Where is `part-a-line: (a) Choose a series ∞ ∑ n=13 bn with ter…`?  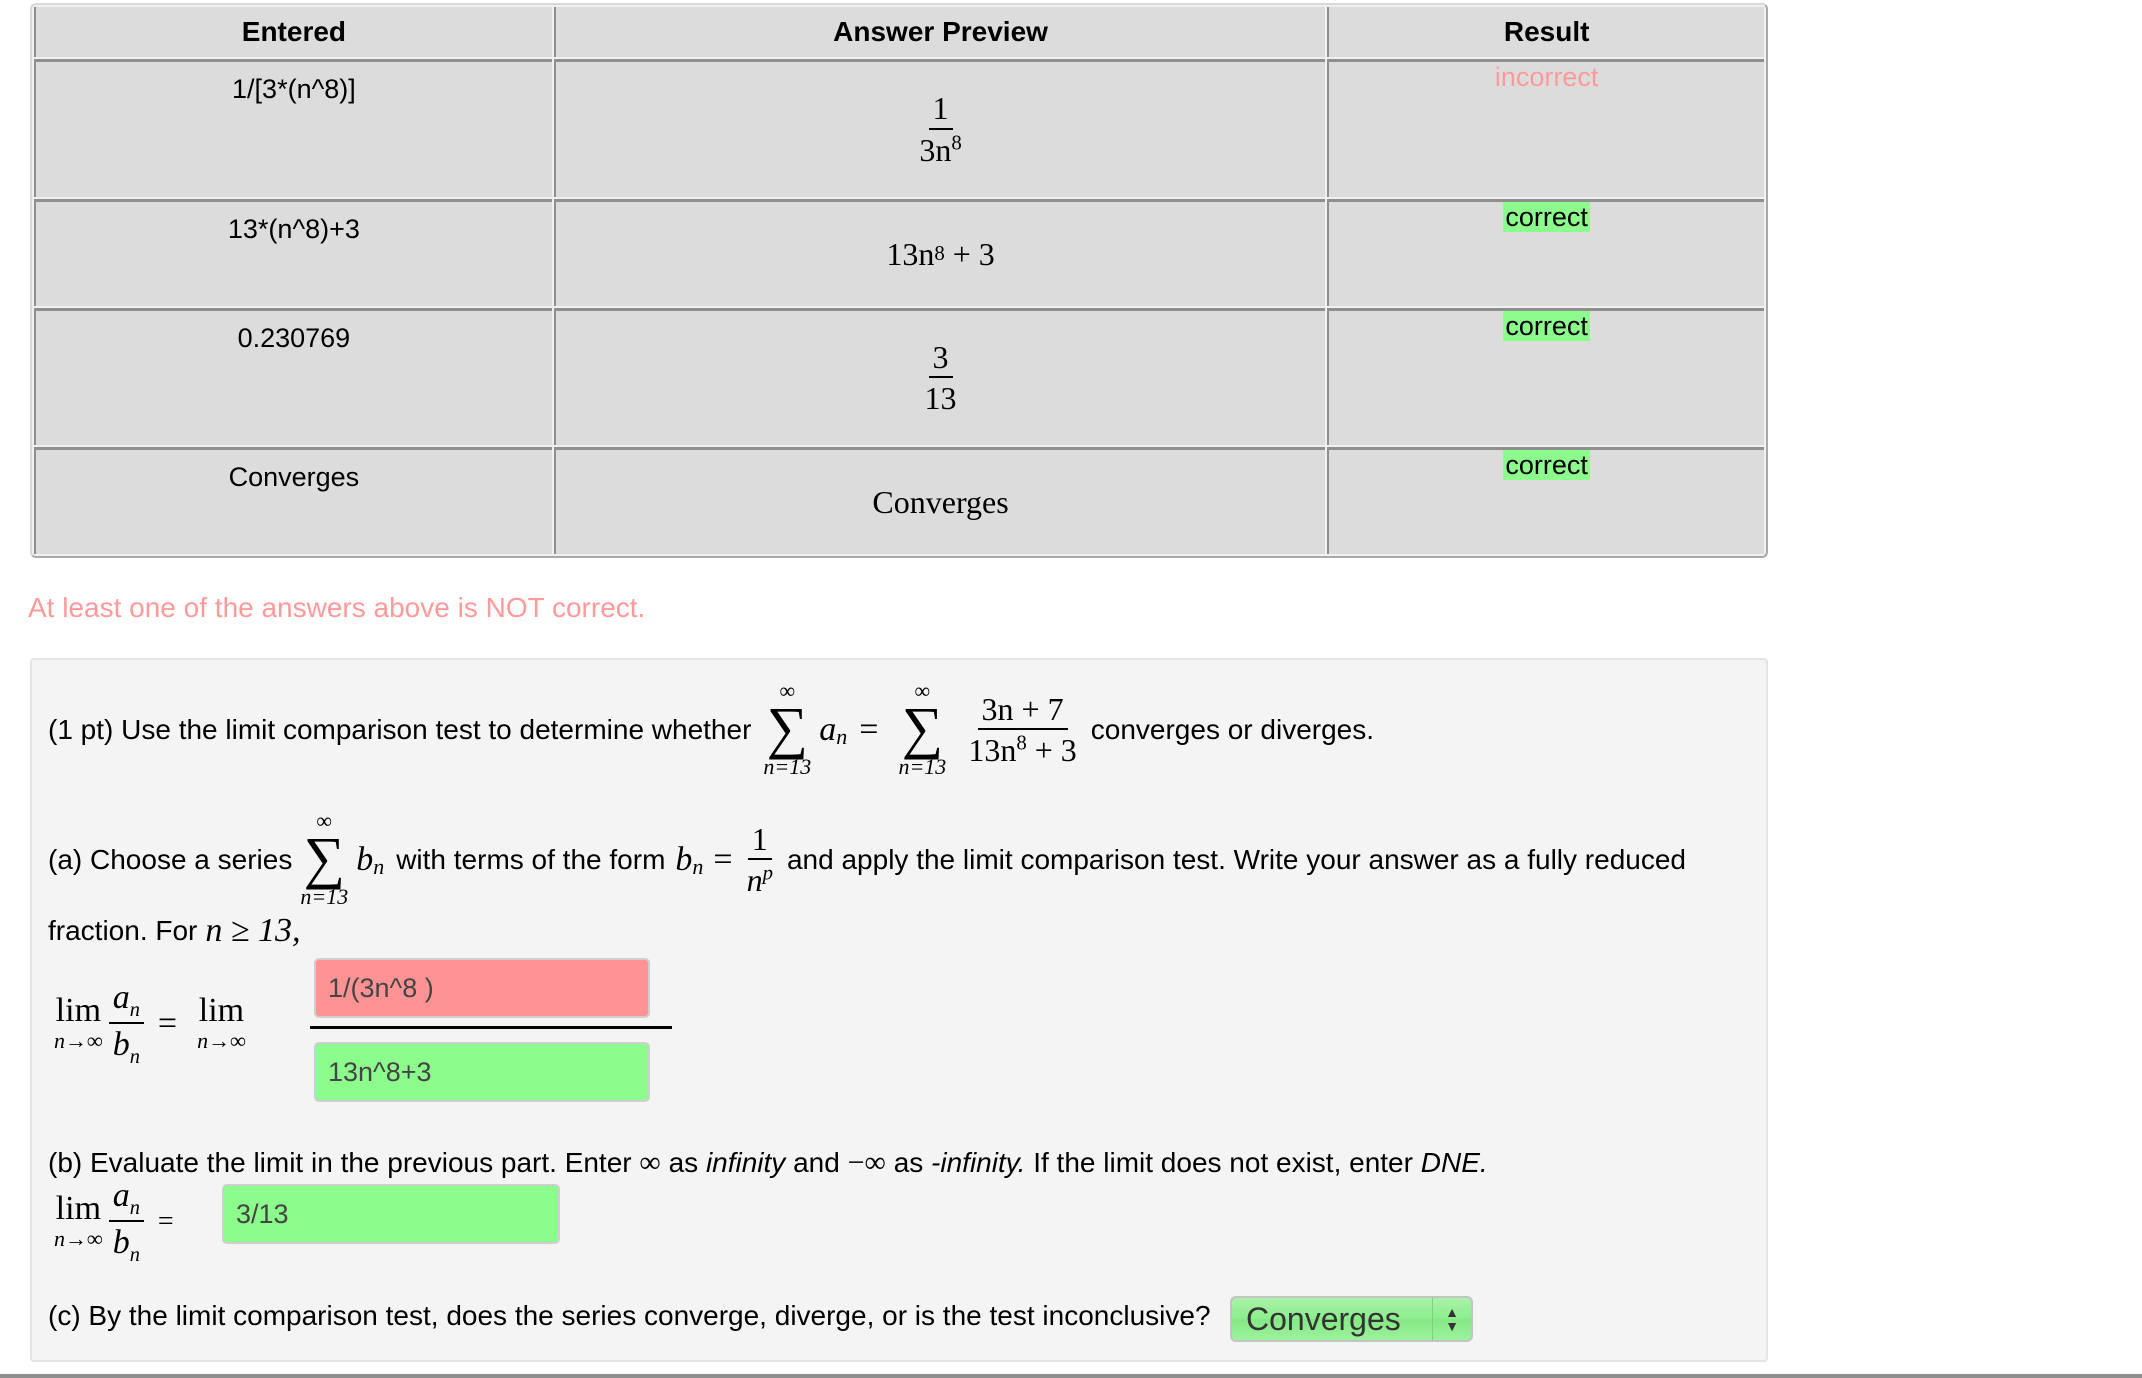
part-a-line: (a) Choose a series ∞ ∑ n=13 bn with ter… is located at coordinates (867, 859).